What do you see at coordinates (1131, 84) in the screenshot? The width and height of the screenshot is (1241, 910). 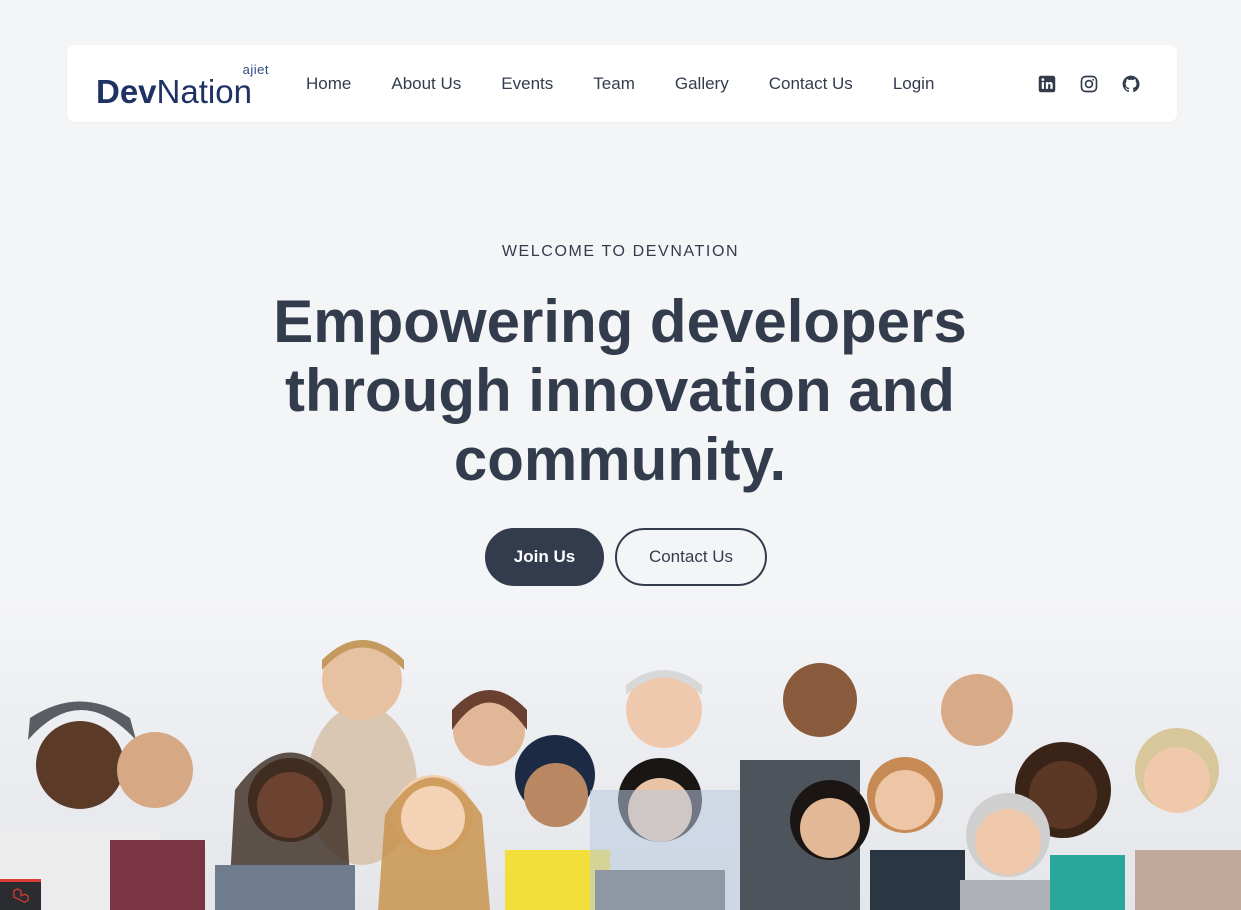 I see `github-icon` at bounding box center [1131, 84].